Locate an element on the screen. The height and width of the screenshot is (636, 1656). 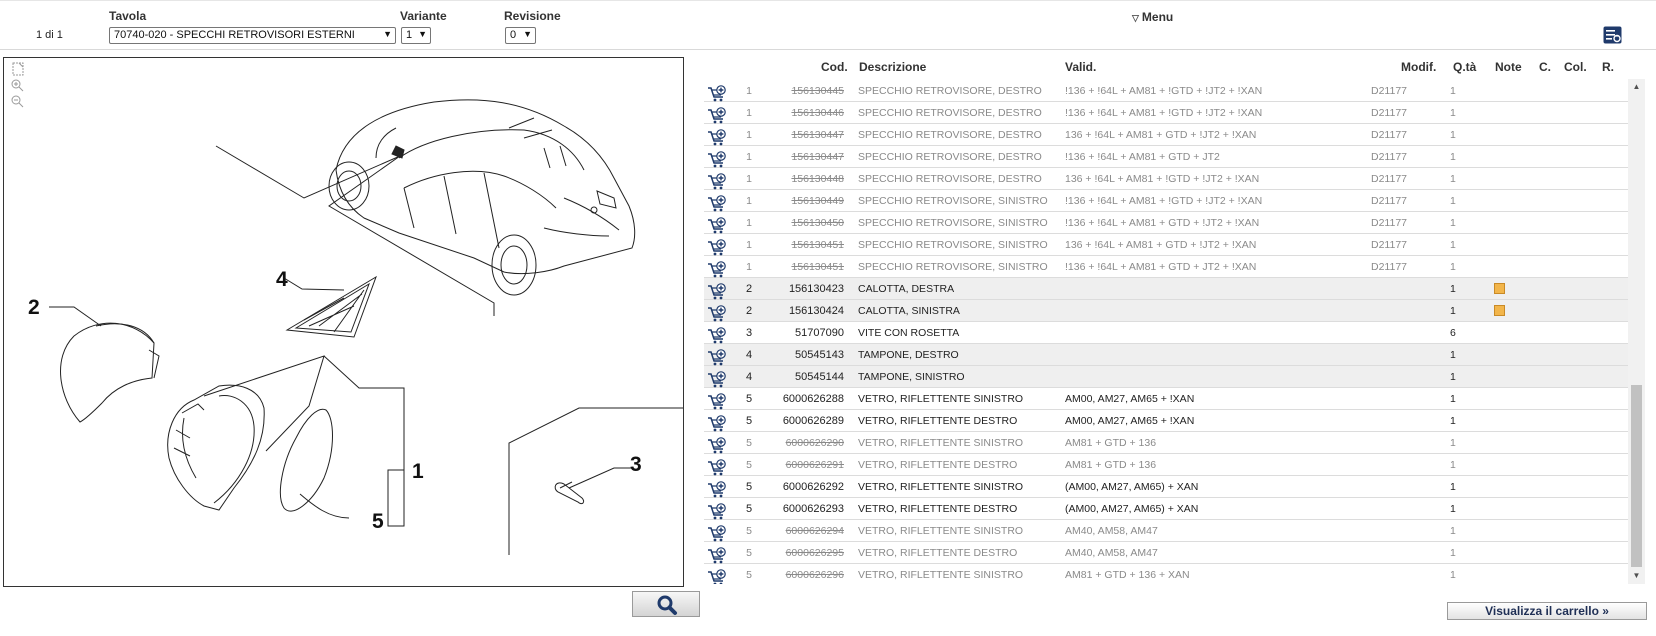
view-cart-button: Visualizza il carrello » is located at coordinates (1547, 611).